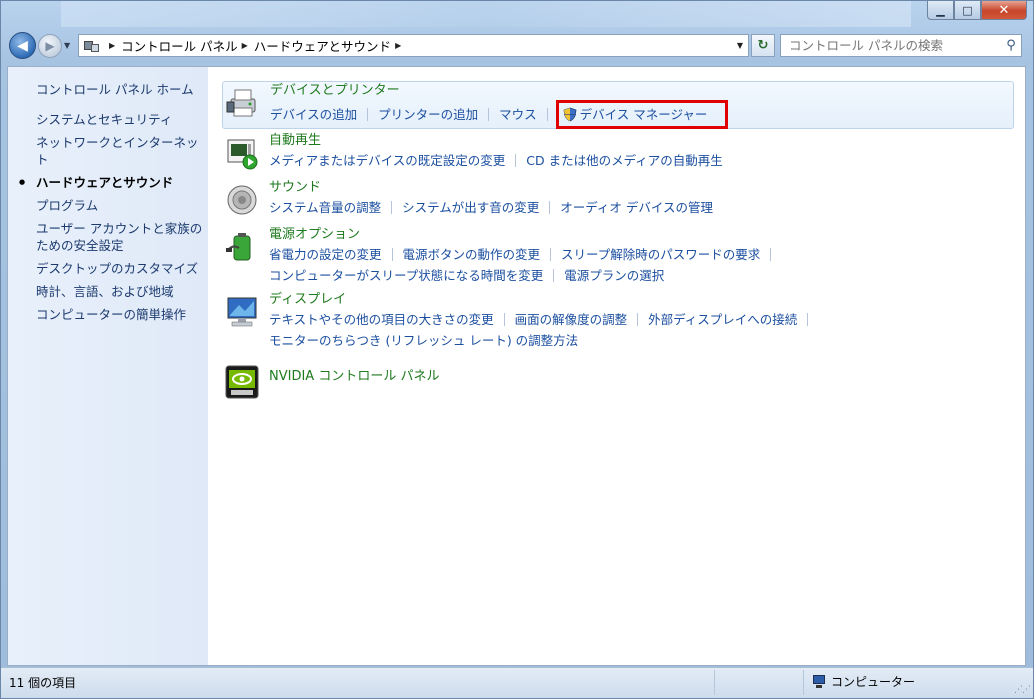 This screenshot has width=1034, height=699. What do you see at coordinates (517, 682) in the screenshot?
I see `status-bar: 11 個の項目 コンピューター ⋰⋰` at bounding box center [517, 682].